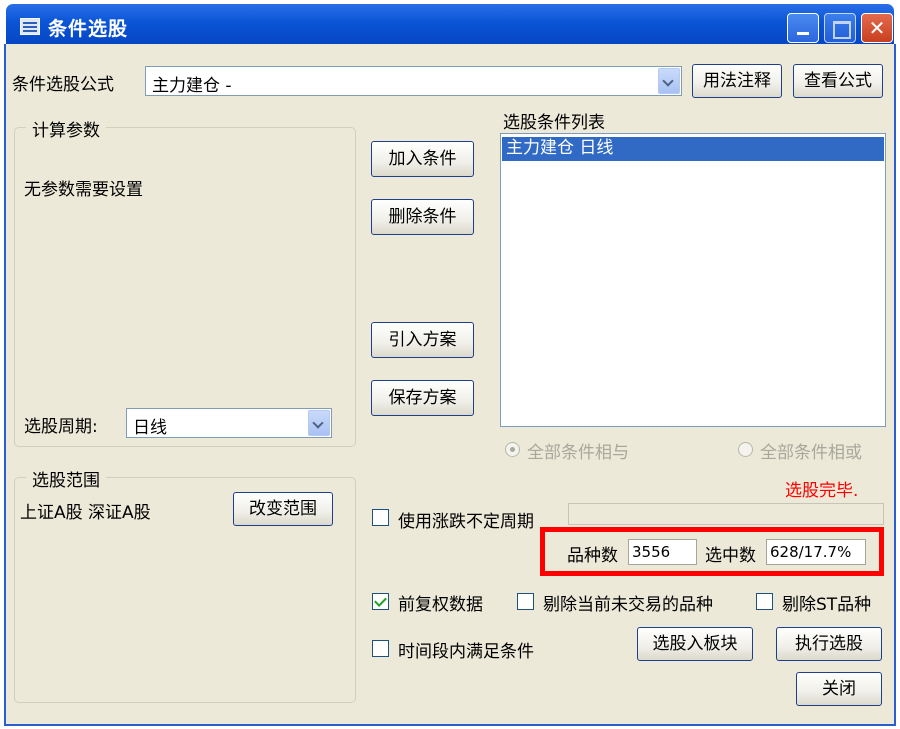  What do you see at coordinates (66, 128) in the screenshot?
I see `calc-params-title: 计算参数` at bounding box center [66, 128].